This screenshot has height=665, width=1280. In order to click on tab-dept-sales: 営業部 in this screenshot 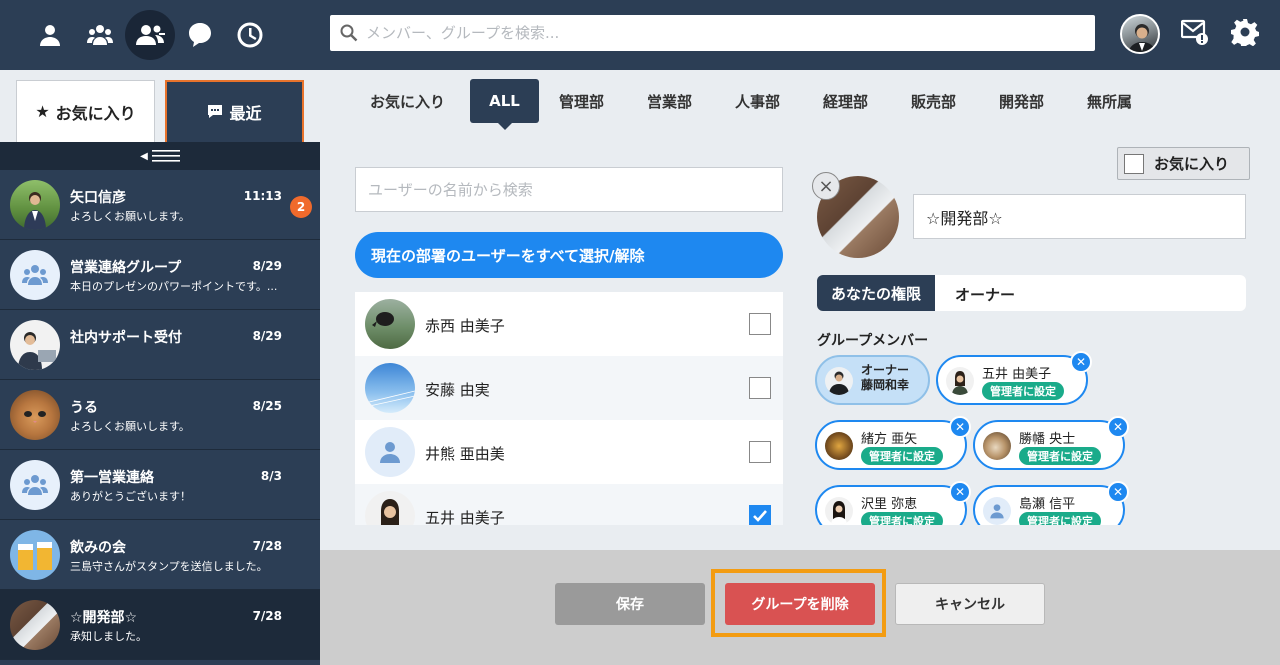, I will do `click(669, 101)`.